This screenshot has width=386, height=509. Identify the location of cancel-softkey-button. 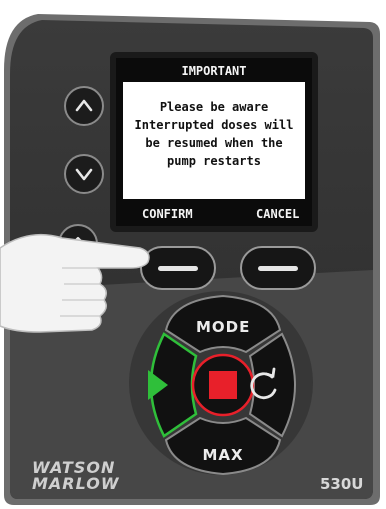
(278, 268).